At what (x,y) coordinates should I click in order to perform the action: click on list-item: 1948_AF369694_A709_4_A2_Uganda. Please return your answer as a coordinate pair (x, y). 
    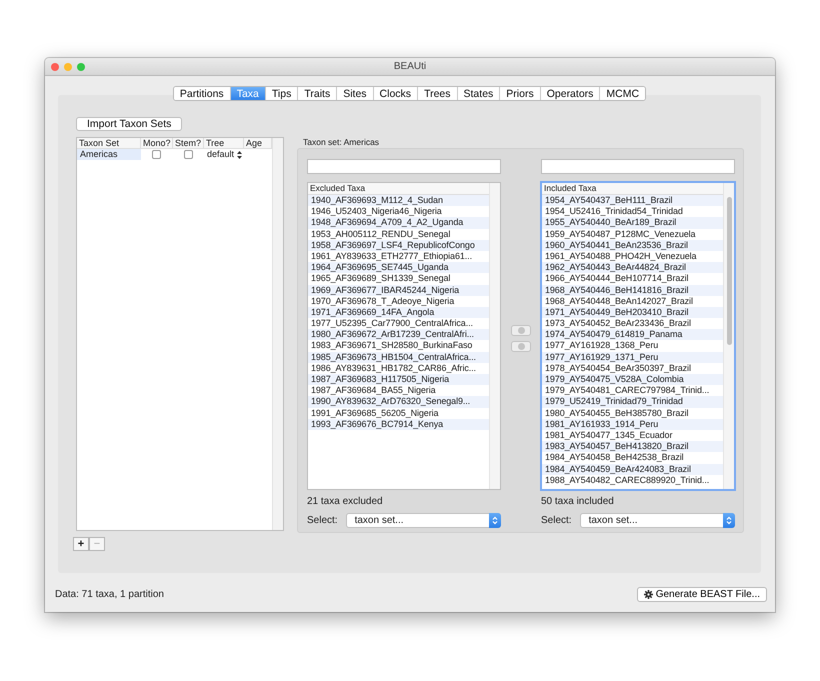
    Looking at the image, I should click on (398, 223).